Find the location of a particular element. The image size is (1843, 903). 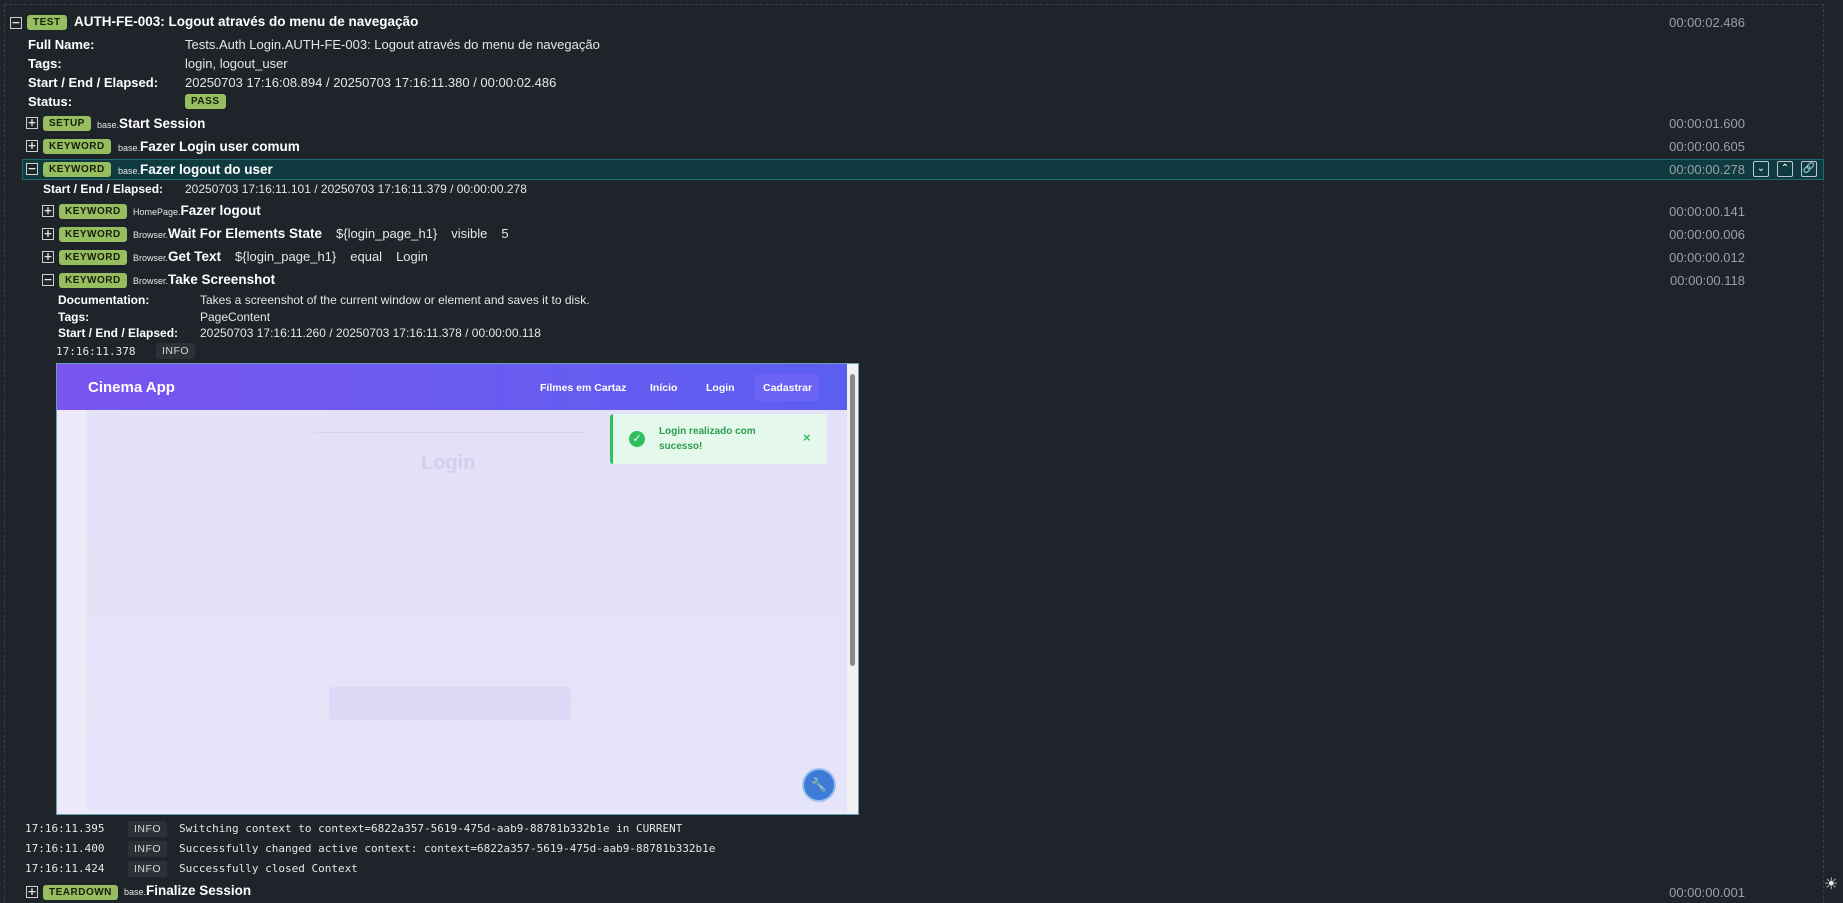

selected-row-highlight is located at coordinates (923, 169).